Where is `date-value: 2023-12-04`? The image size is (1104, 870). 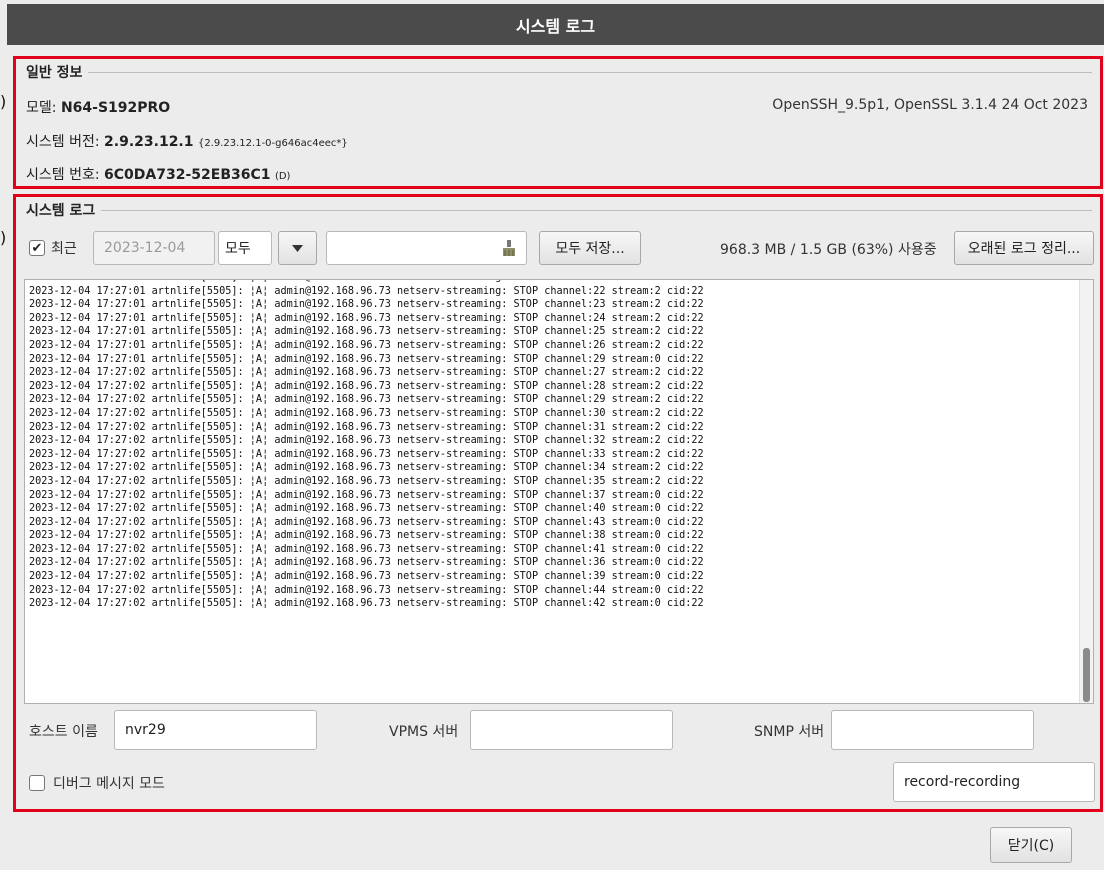
date-value: 2023-12-04 is located at coordinates (145, 248).